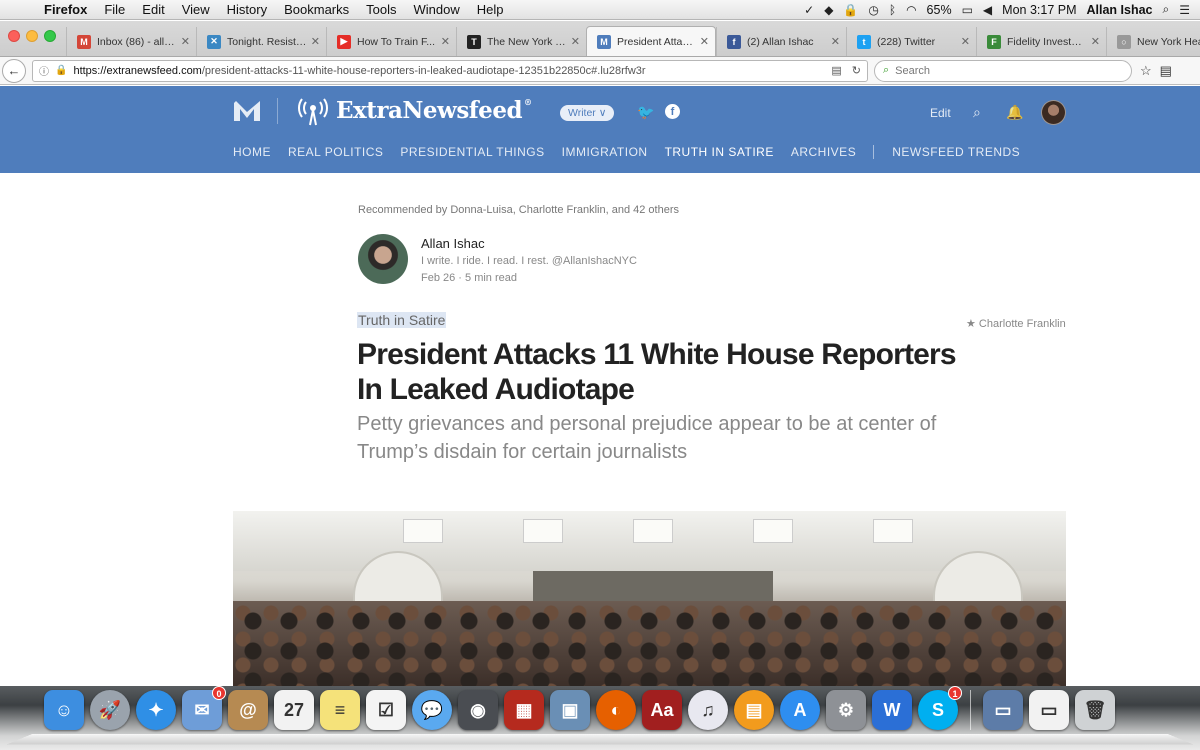  What do you see at coordinates (247, 111) in the screenshot?
I see `medium-logo-icon` at bounding box center [247, 111].